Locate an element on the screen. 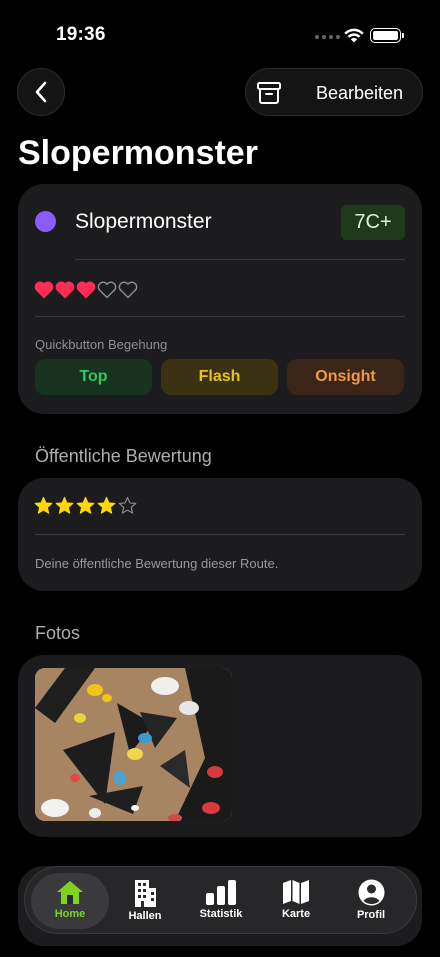 The image size is (440, 957). edit-button: Bearbeiten is located at coordinates (334, 92).